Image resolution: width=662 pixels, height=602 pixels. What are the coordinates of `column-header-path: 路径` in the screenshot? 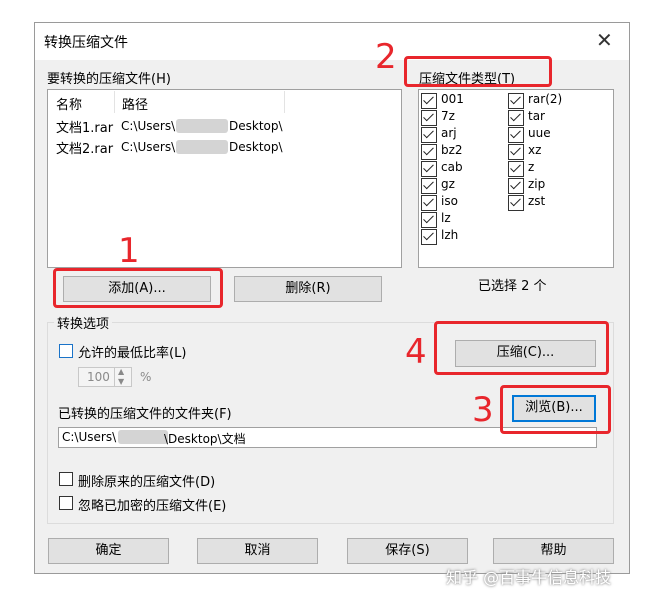 It's located at (135, 103).